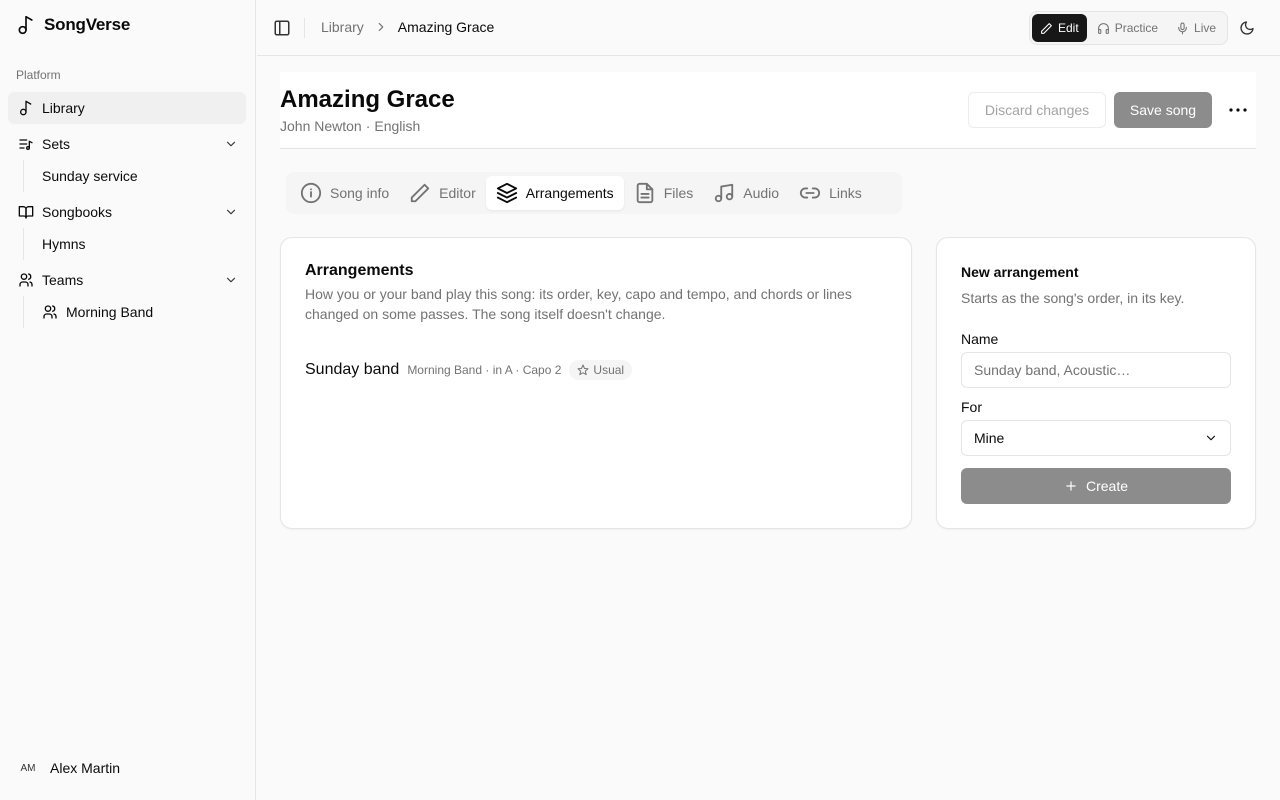  Describe the element at coordinates (507, 193) in the screenshot. I see `layers-icon` at that location.